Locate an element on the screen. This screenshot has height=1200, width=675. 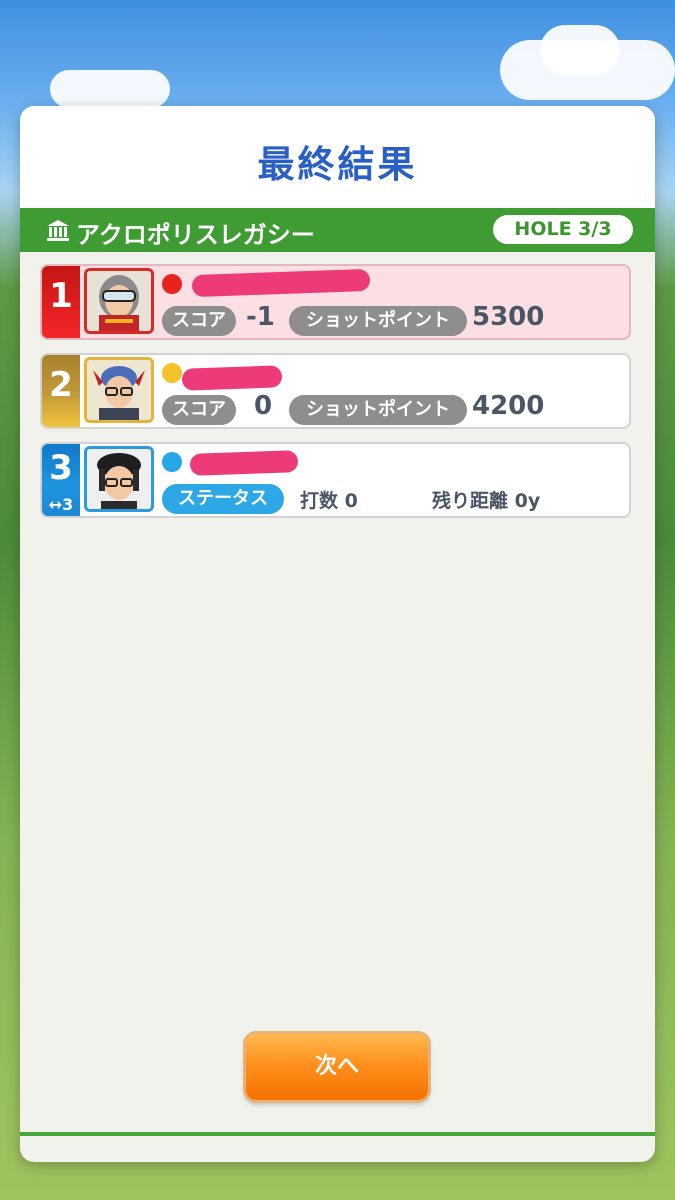
score-value: -1 is located at coordinates (260, 317).